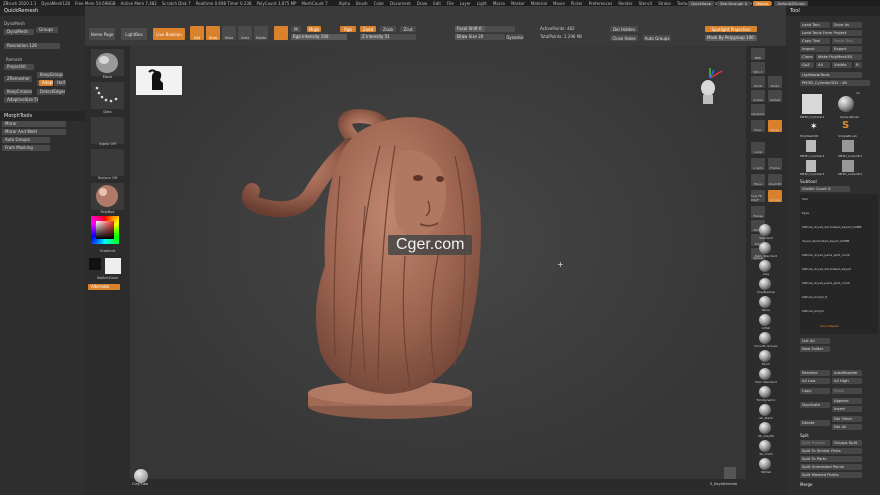 This screenshot has height=495, width=880. What do you see at coordinates (105, 230) in the screenshot?
I see `color-picker` at bounding box center [105, 230].